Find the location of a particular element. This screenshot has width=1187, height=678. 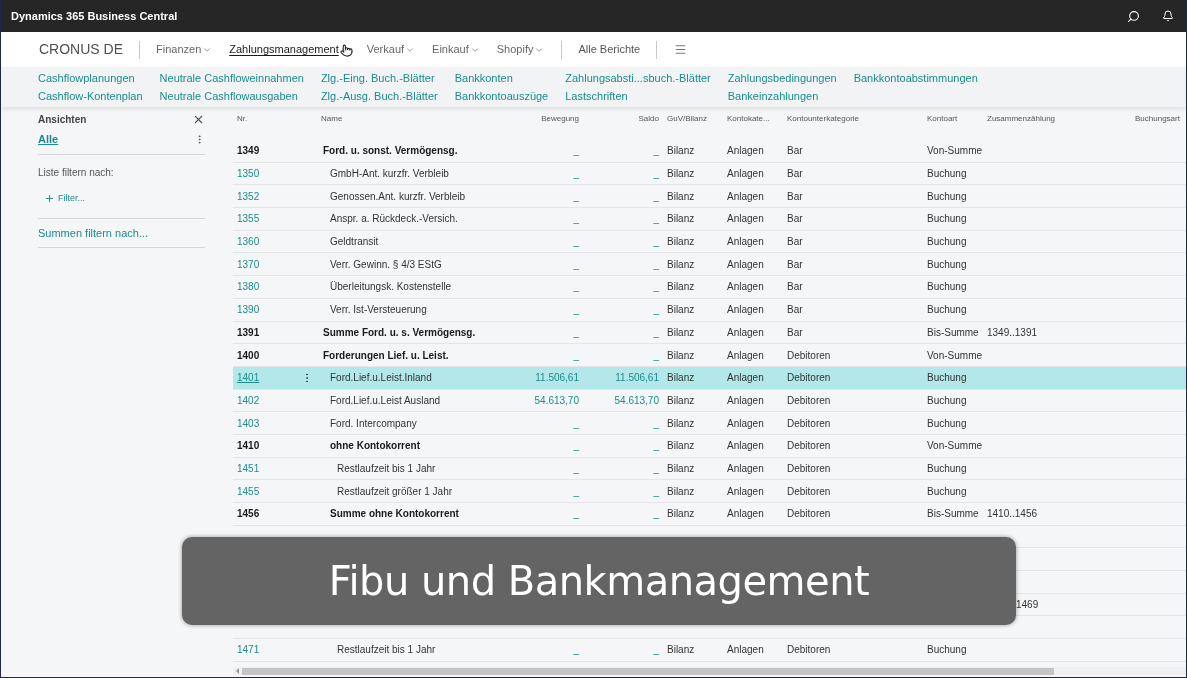

column-header: Name is located at coordinates (332, 119).